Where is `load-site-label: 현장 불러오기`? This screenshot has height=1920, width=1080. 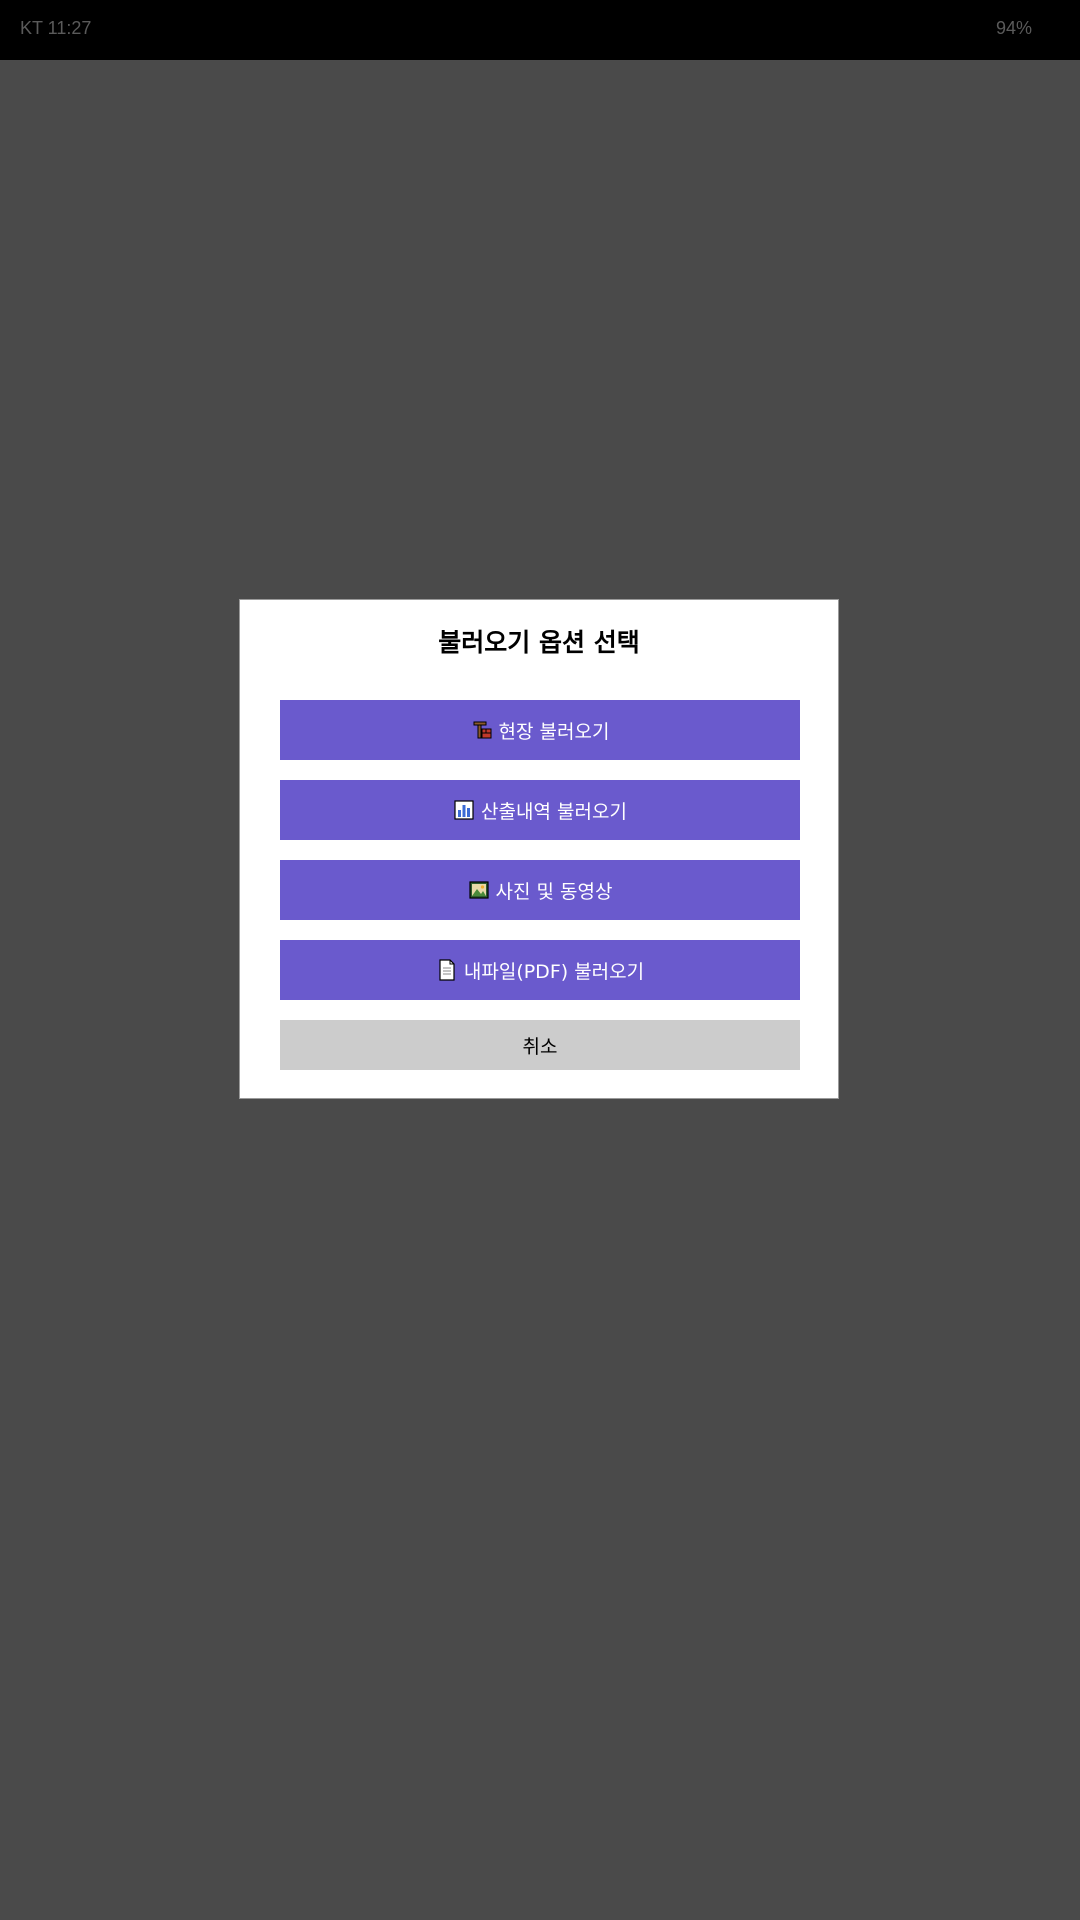 load-site-label: 현장 불러오기 is located at coordinates (554, 731).